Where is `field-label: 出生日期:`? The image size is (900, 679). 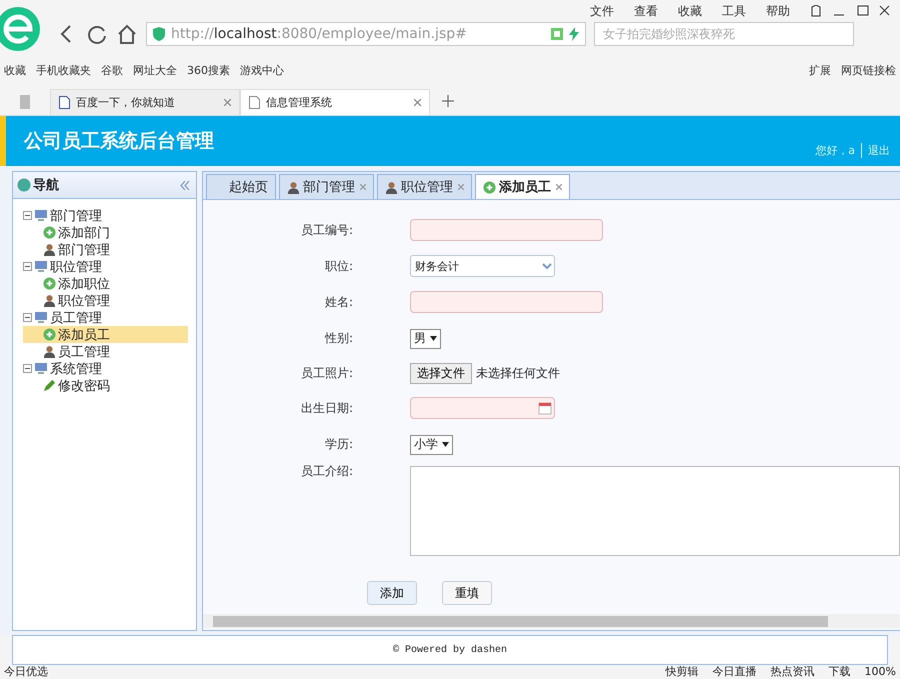 field-label: 出生日期: is located at coordinates (326, 408).